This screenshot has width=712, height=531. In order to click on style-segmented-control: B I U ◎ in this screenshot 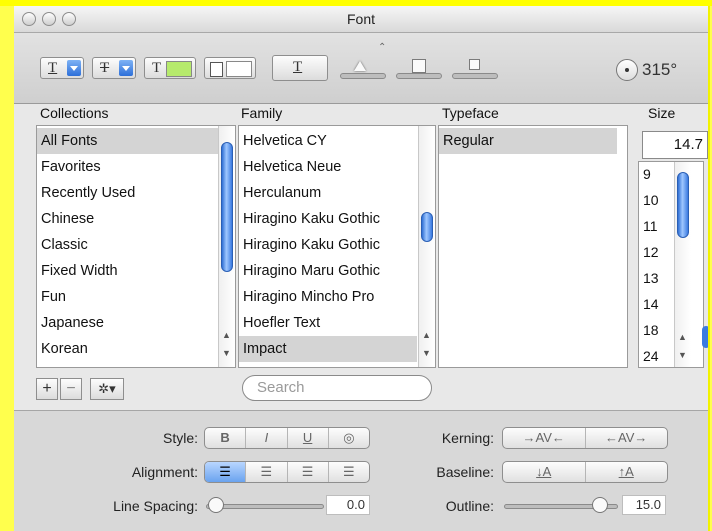, I will do `click(287, 438)`.